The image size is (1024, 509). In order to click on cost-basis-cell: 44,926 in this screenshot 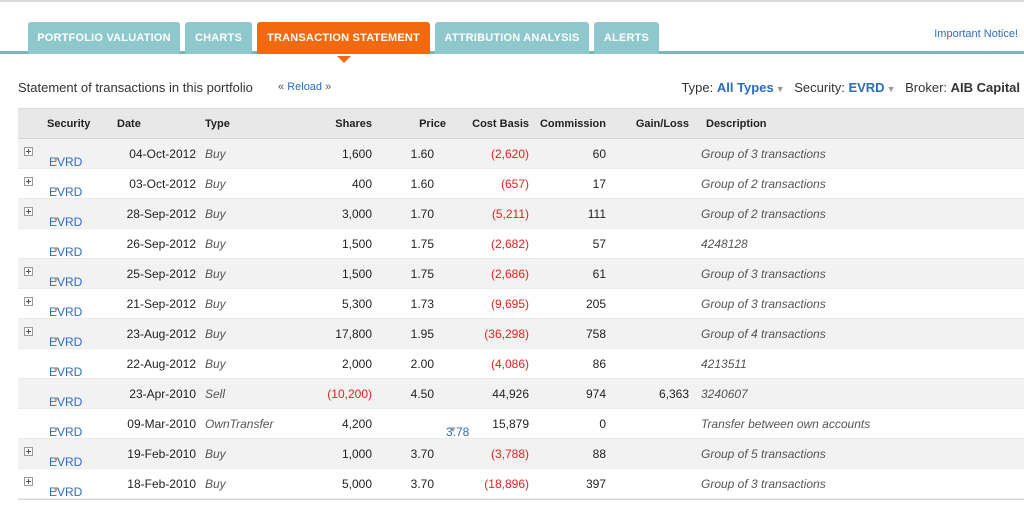, I will do `click(510, 394)`.